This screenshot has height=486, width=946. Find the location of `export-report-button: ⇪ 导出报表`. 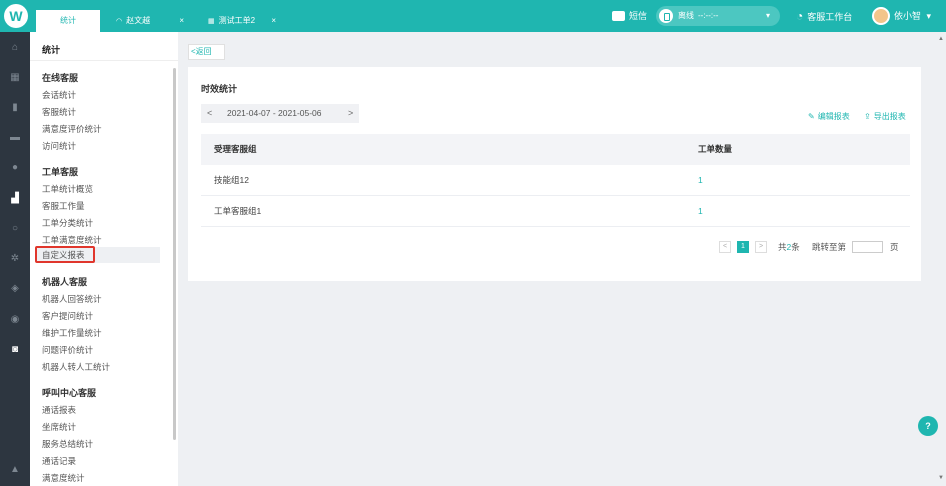

export-report-button: ⇪ 导出报表 is located at coordinates (885, 116).